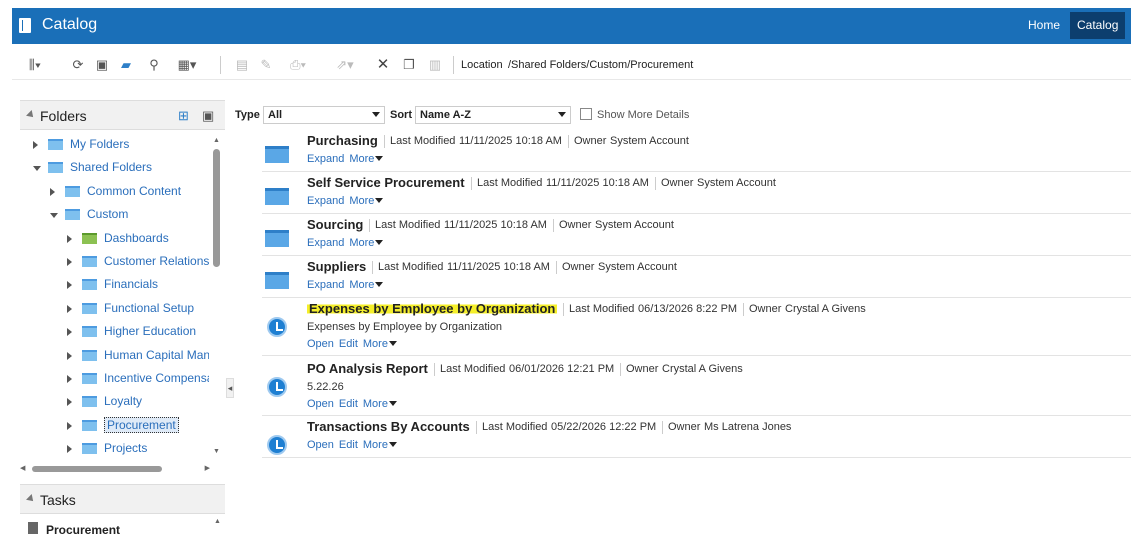 The width and height of the screenshot is (1131, 536). Describe the element at coordinates (78, 65) in the screenshot. I see `refresh-icon: ⟳` at that location.